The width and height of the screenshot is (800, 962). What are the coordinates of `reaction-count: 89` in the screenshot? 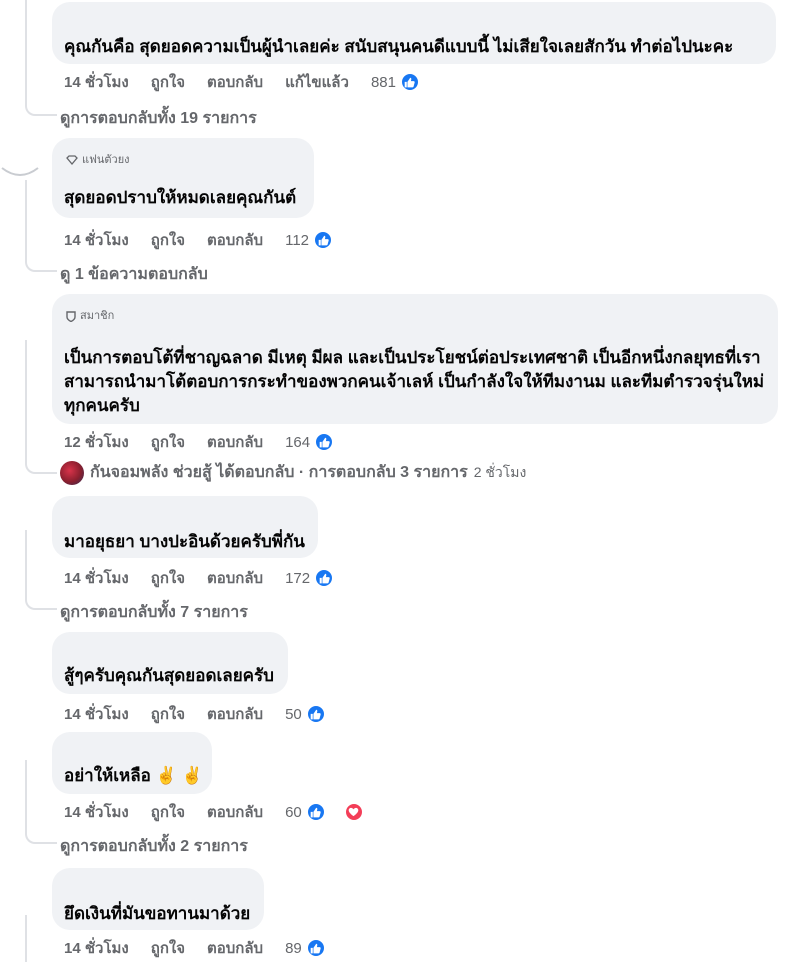 It's located at (293, 948).